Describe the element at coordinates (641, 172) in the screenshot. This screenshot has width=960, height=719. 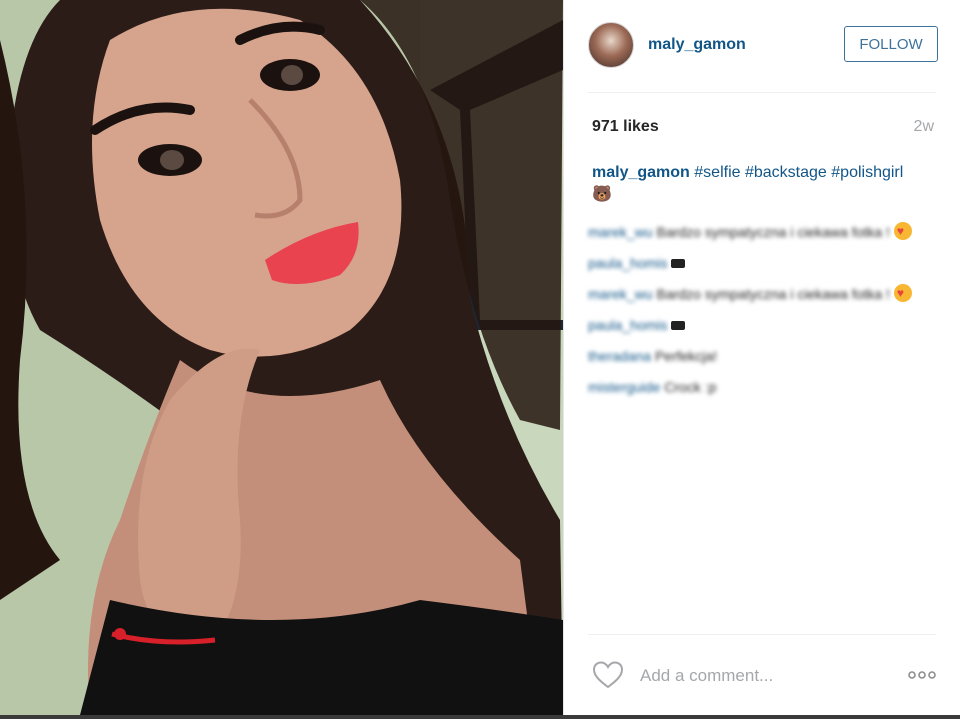
I see `caption-username: maly_gamon` at that location.